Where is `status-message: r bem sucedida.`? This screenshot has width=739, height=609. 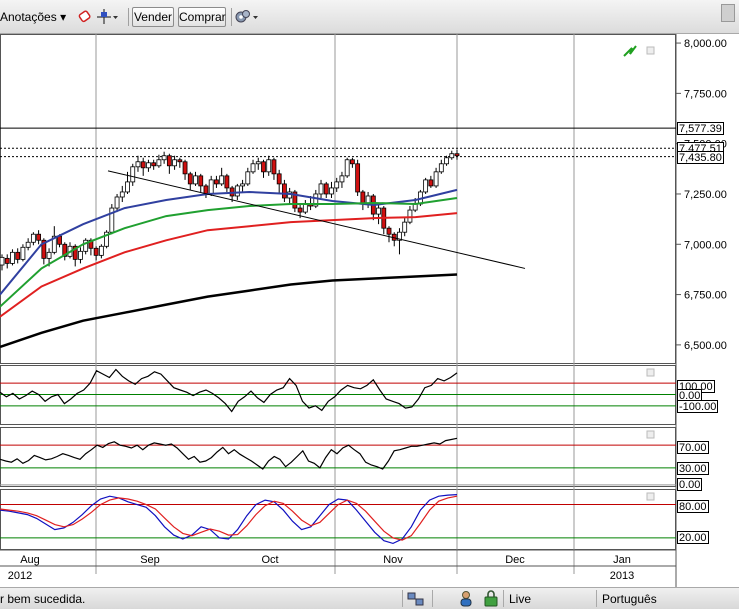
status-message: r bem sucedida. is located at coordinates (43, 599).